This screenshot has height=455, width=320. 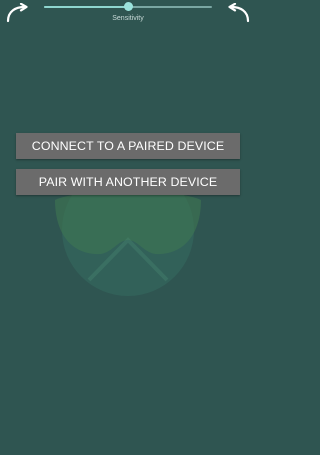 I want to click on sensitivity-slider, so click(x=128, y=7).